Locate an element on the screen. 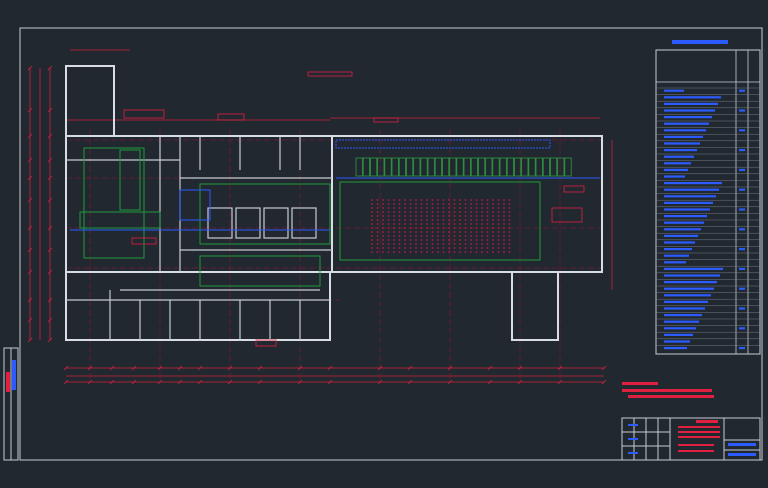  legend-row-count is located at coordinates (742, 229).